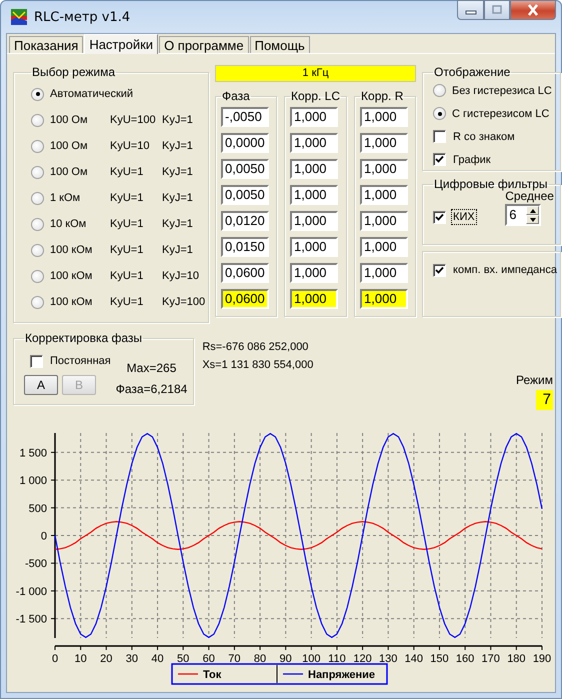  I want to click on spin-field: 6, so click(523, 215).